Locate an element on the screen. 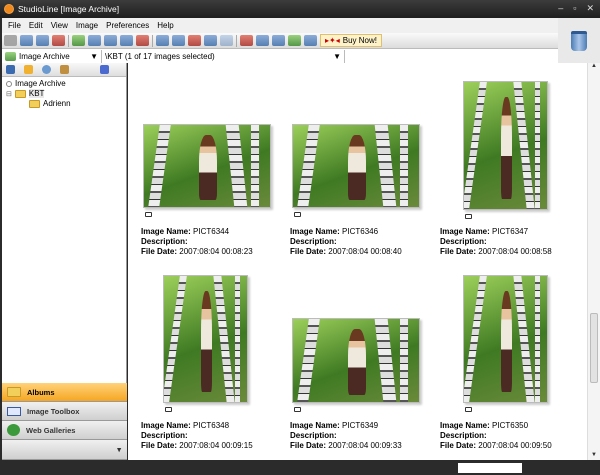  archive-selector: Image Archive ▼ is located at coordinates (52, 56).